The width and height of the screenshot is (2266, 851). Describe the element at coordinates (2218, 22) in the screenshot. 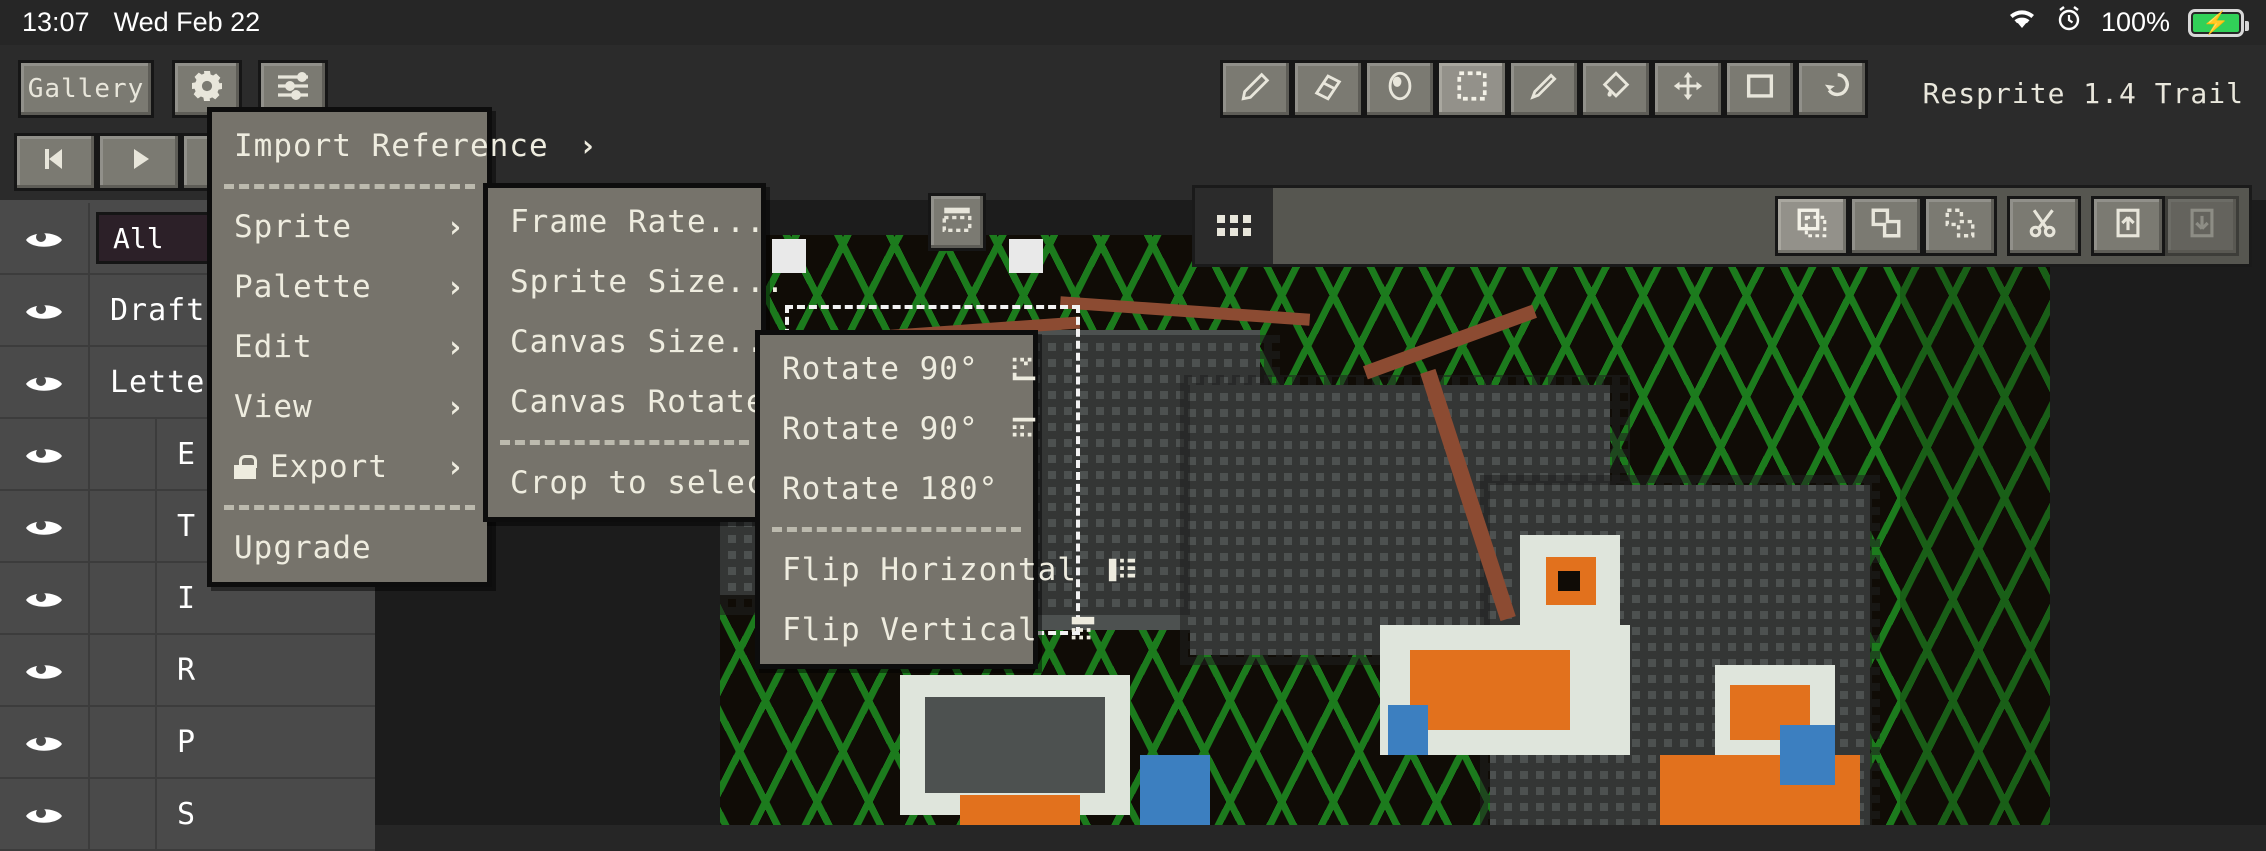

I see `battery-charging-icon: ⚡` at that location.